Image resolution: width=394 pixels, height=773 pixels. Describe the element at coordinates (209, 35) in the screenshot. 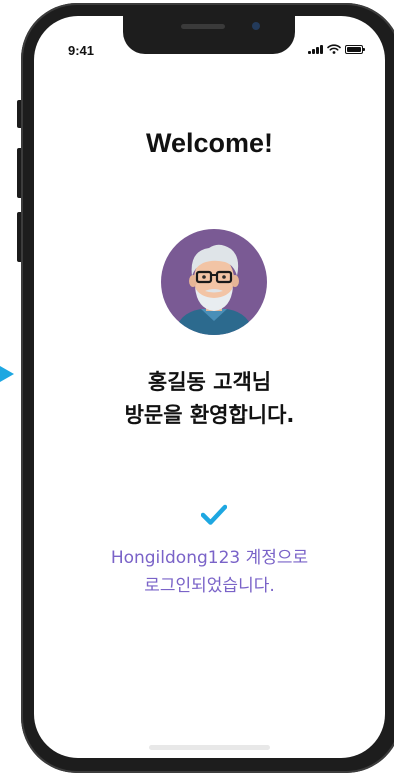

I see `notch` at that location.